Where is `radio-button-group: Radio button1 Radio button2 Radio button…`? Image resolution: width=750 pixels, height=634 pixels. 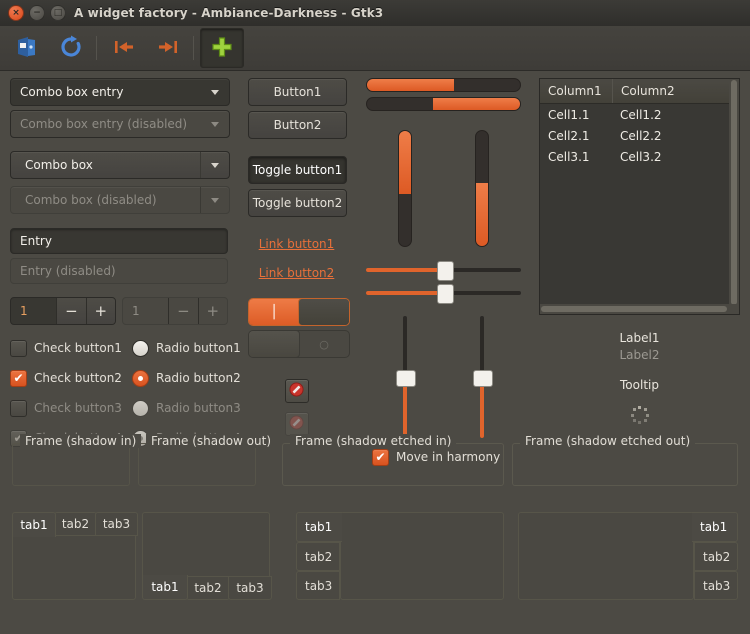 radio-button-group: Radio button1 Radio button2 Radio button… is located at coordinates (186, 393).